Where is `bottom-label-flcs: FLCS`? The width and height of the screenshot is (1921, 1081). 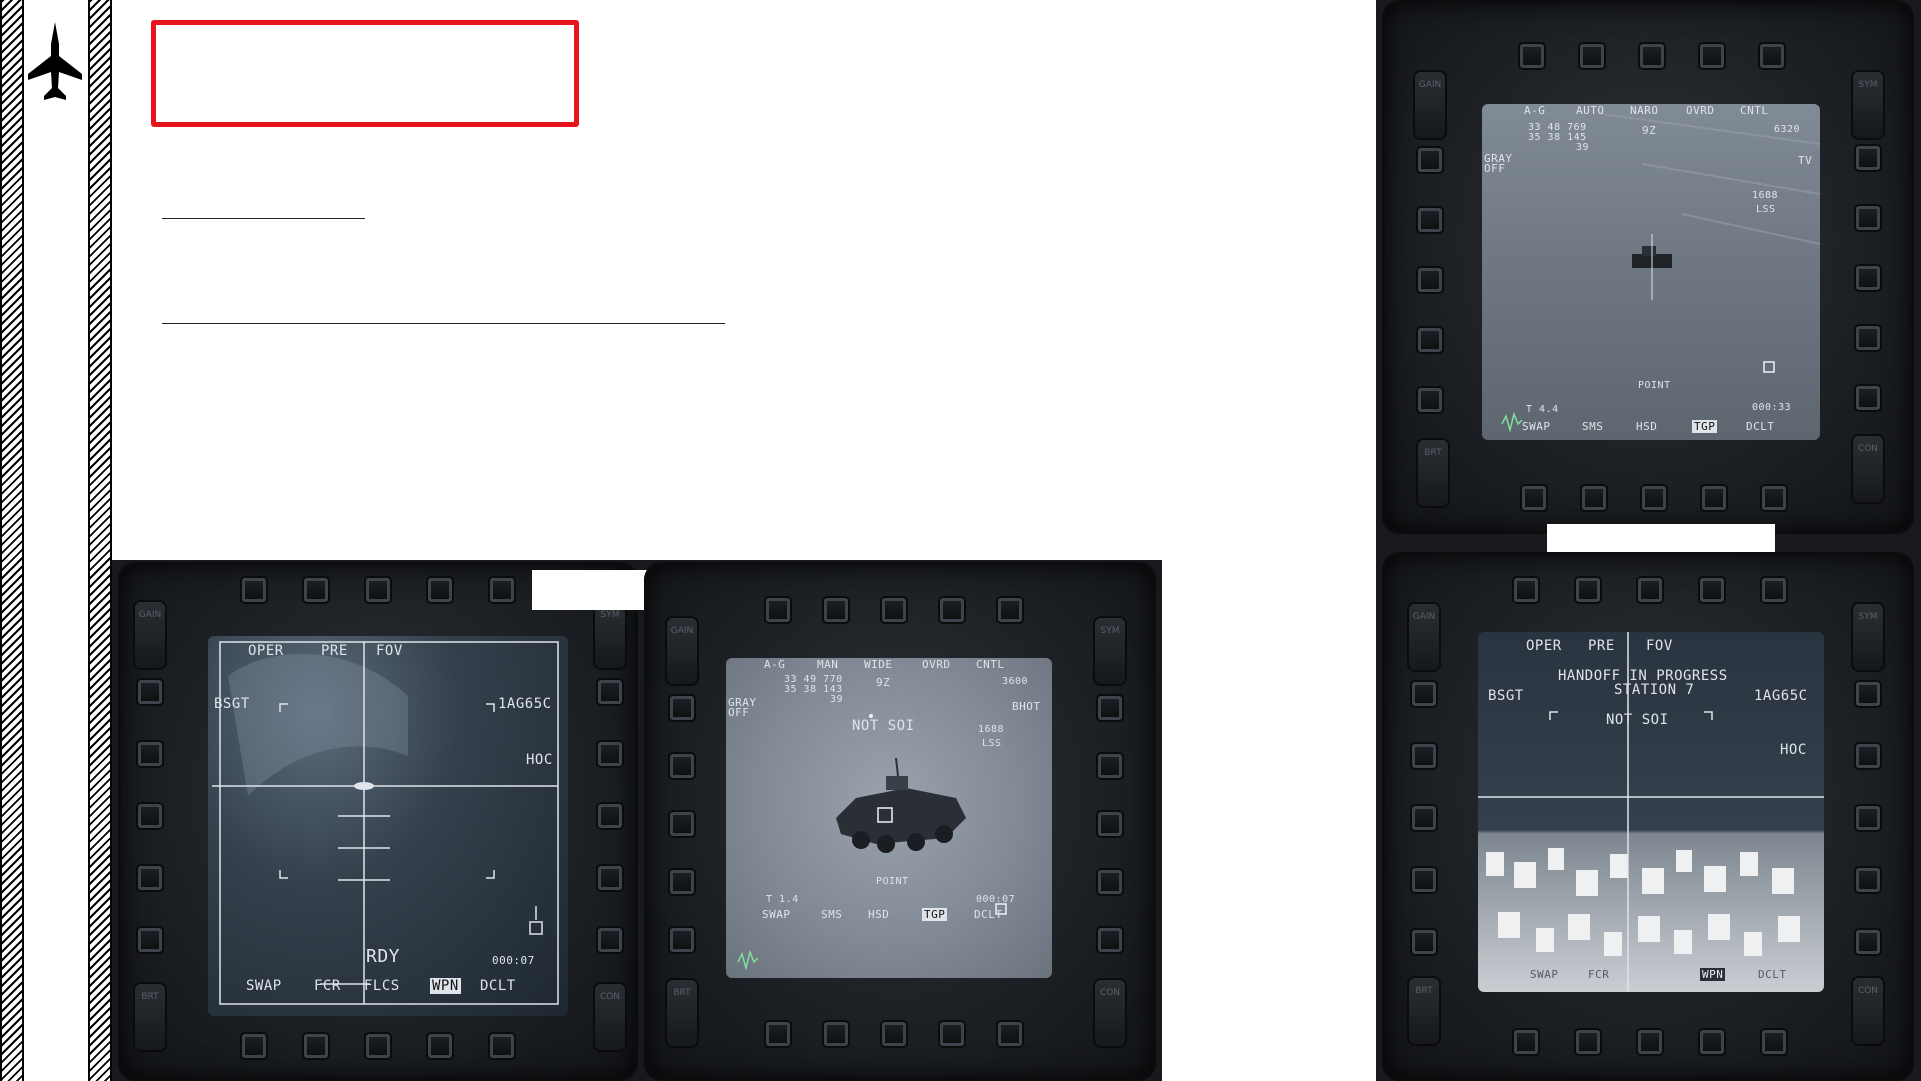
bottom-label-flcs: FLCS is located at coordinates (382, 986).